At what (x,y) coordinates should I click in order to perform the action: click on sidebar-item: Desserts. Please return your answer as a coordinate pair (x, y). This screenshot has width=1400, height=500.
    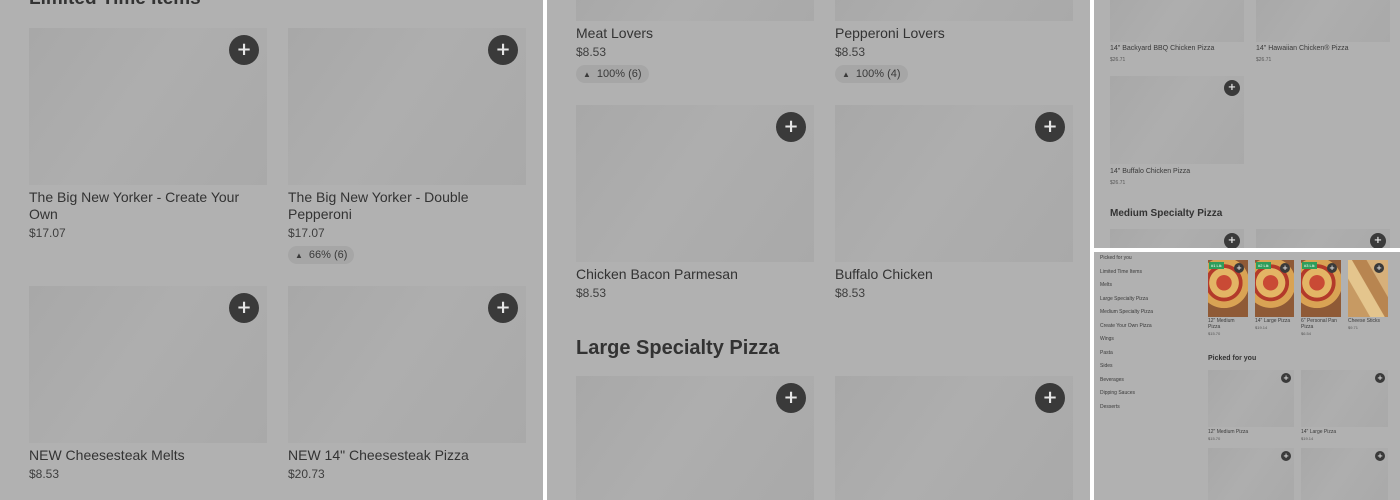
    Looking at the image, I should click on (1110, 407).